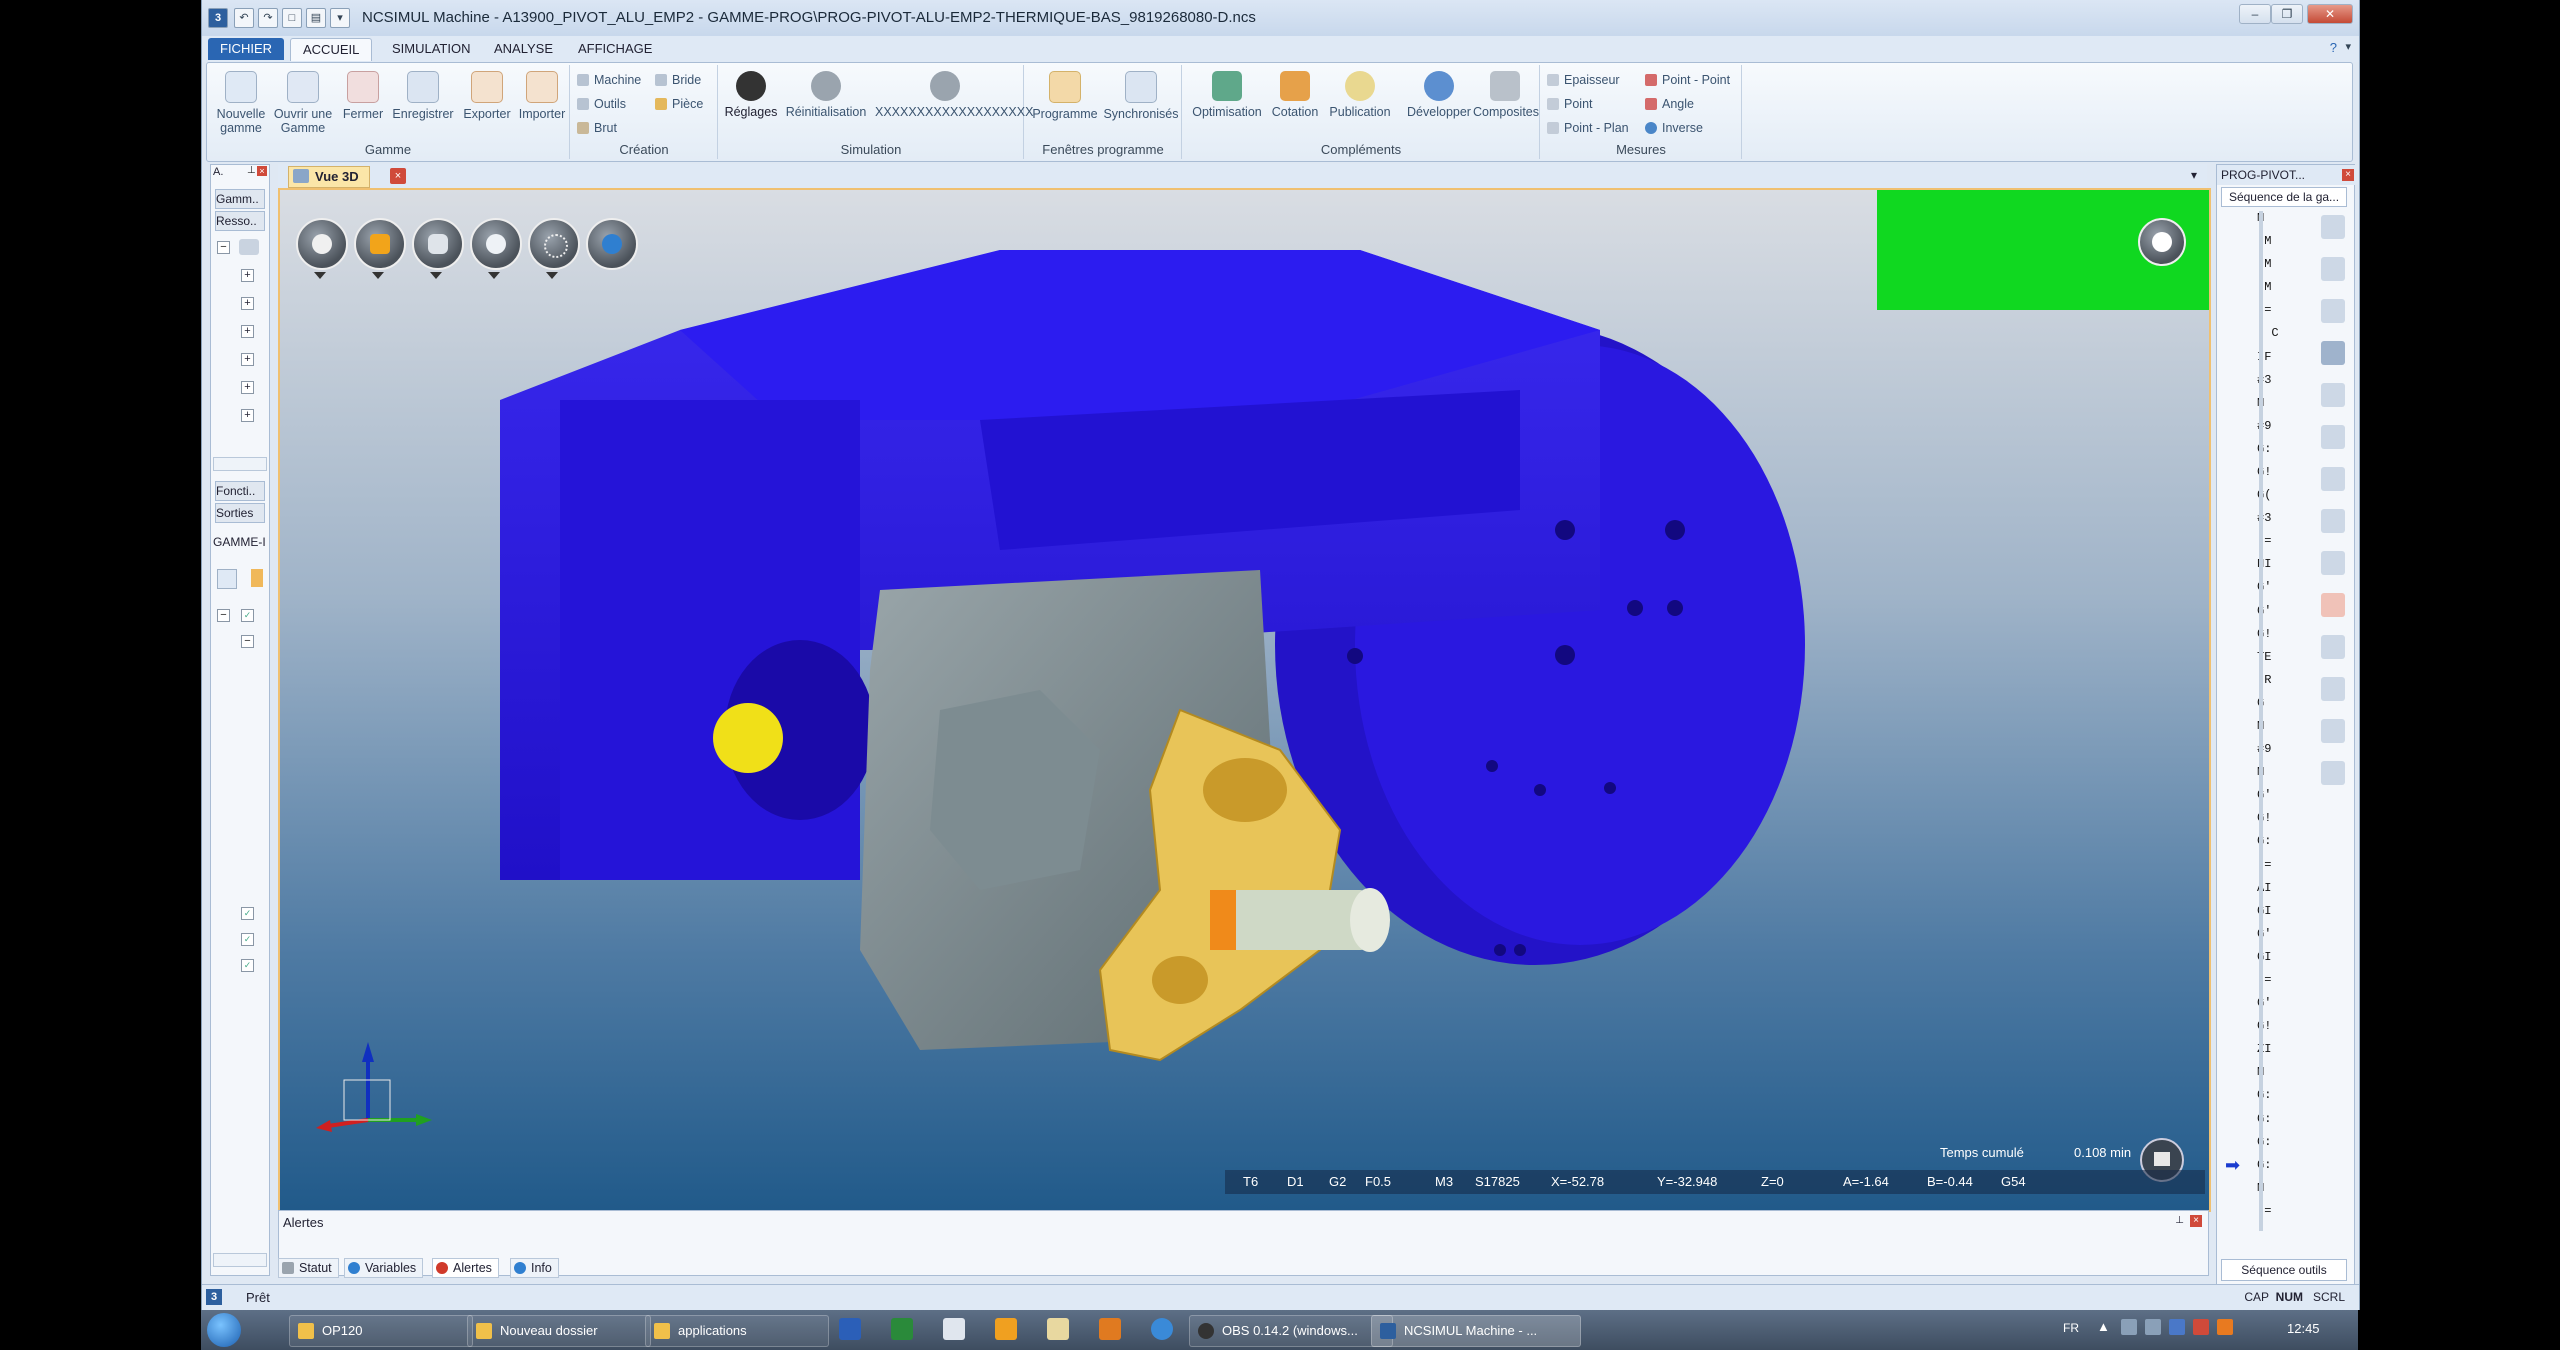 Image resolution: width=2560 pixels, height=1350 pixels. Describe the element at coordinates (2333, 773) in the screenshot. I see `settings-icon` at that location.